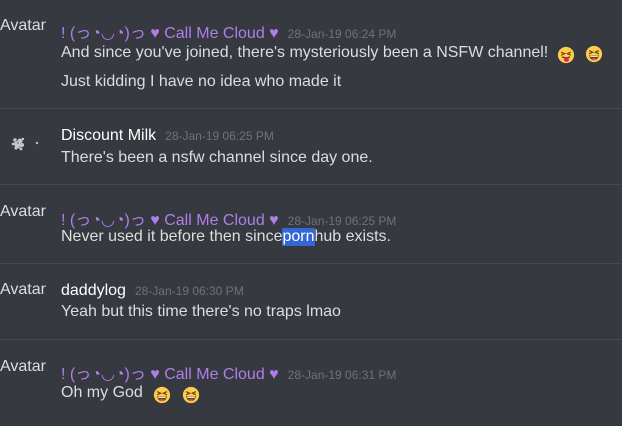 This screenshot has height=426, width=622. I want to click on username: Discount Milk, so click(108, 136).